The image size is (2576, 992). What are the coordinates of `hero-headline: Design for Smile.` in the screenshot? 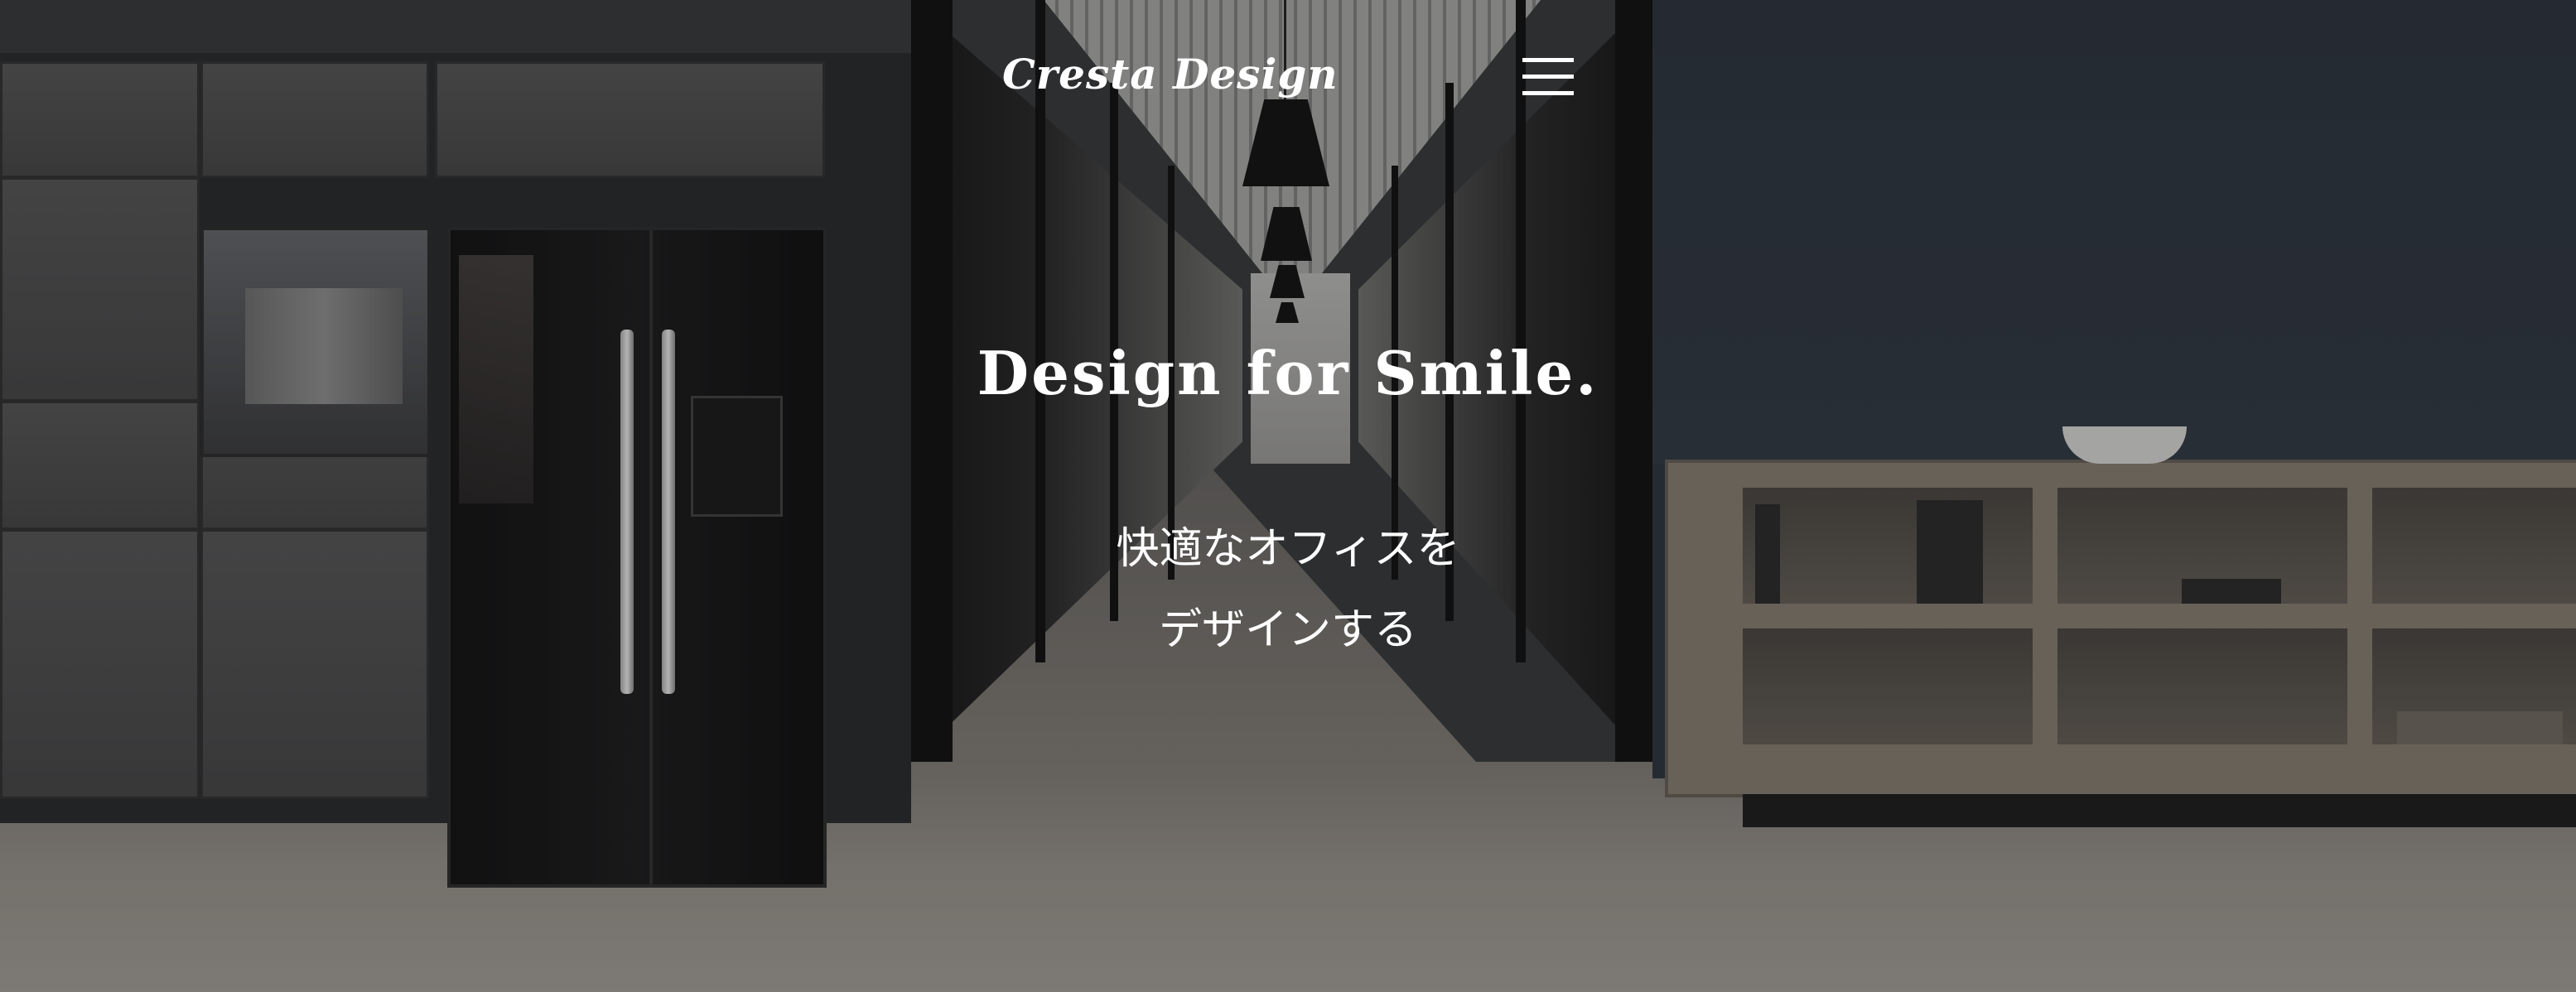 It's located at (1288, 373).